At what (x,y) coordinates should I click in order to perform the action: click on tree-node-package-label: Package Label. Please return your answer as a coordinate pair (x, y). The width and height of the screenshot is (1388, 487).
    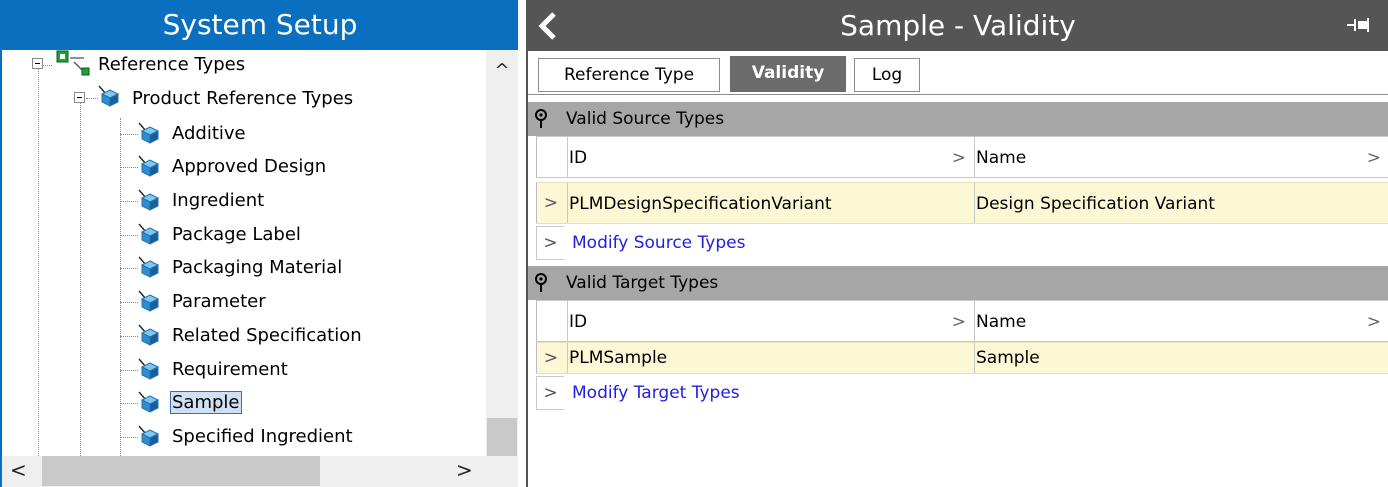
    Looking at the image, I should click on (236, 235).